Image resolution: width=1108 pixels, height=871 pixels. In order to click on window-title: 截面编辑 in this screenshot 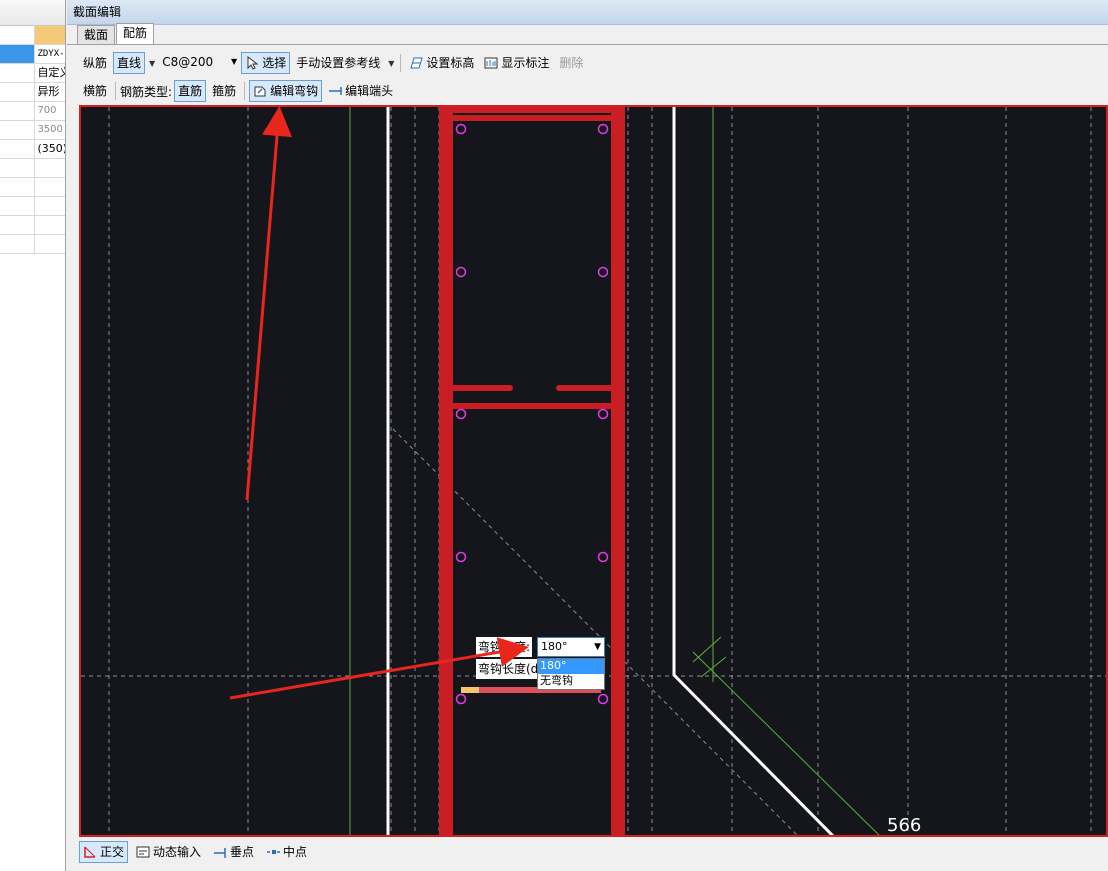, I will do `click(587, 12)`.